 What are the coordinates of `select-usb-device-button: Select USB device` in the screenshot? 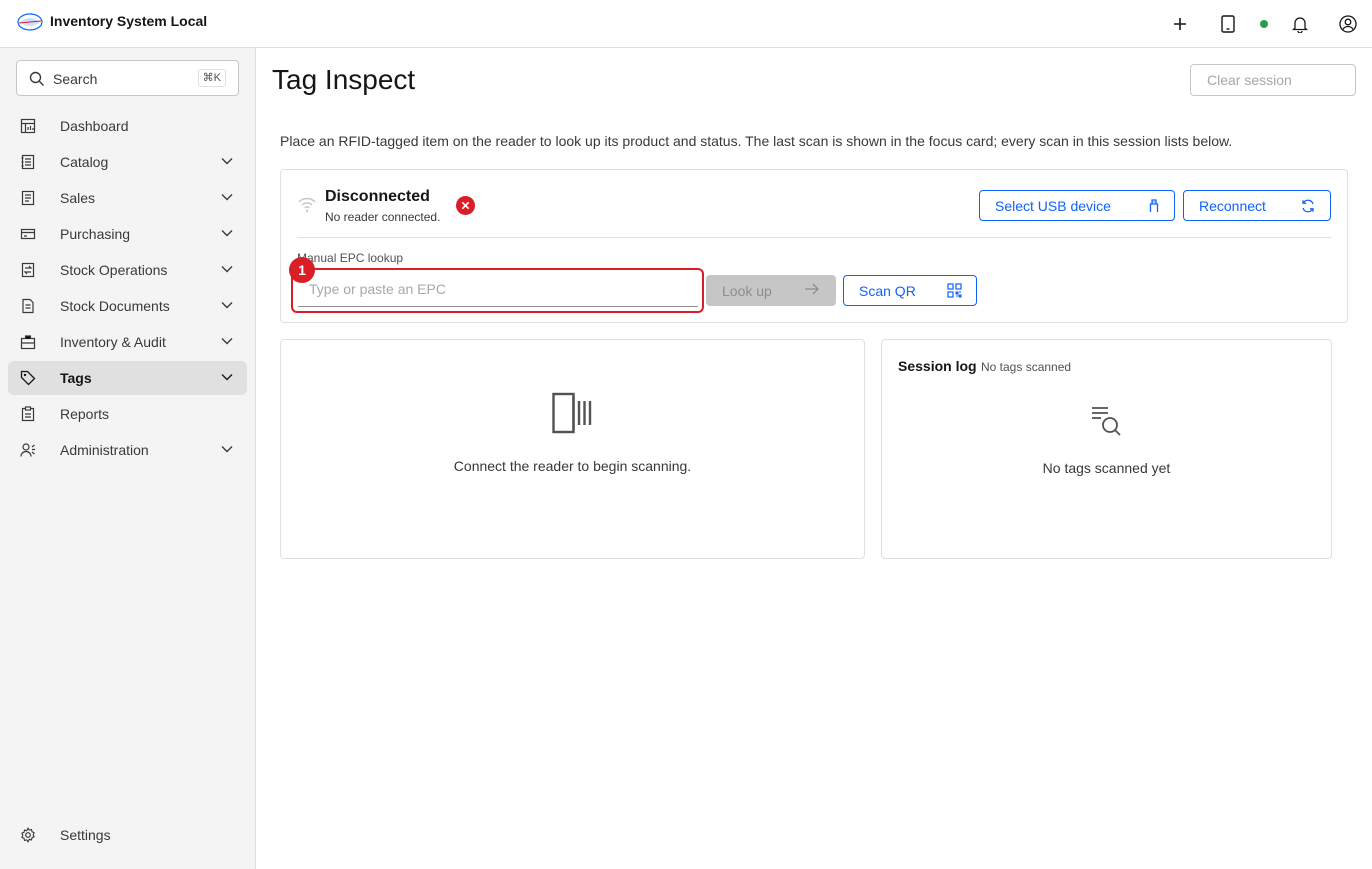 It's located at (1077, 205).